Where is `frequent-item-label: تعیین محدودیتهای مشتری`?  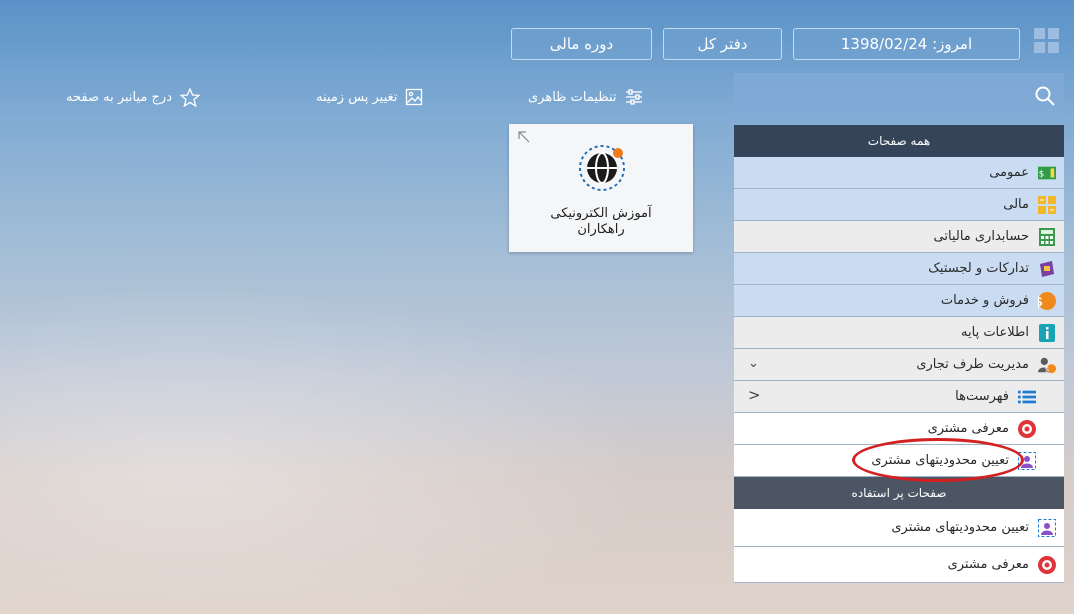
frequent-item-label: تعیین محدودیتهای مشتری is located at coordinates (960, 527).